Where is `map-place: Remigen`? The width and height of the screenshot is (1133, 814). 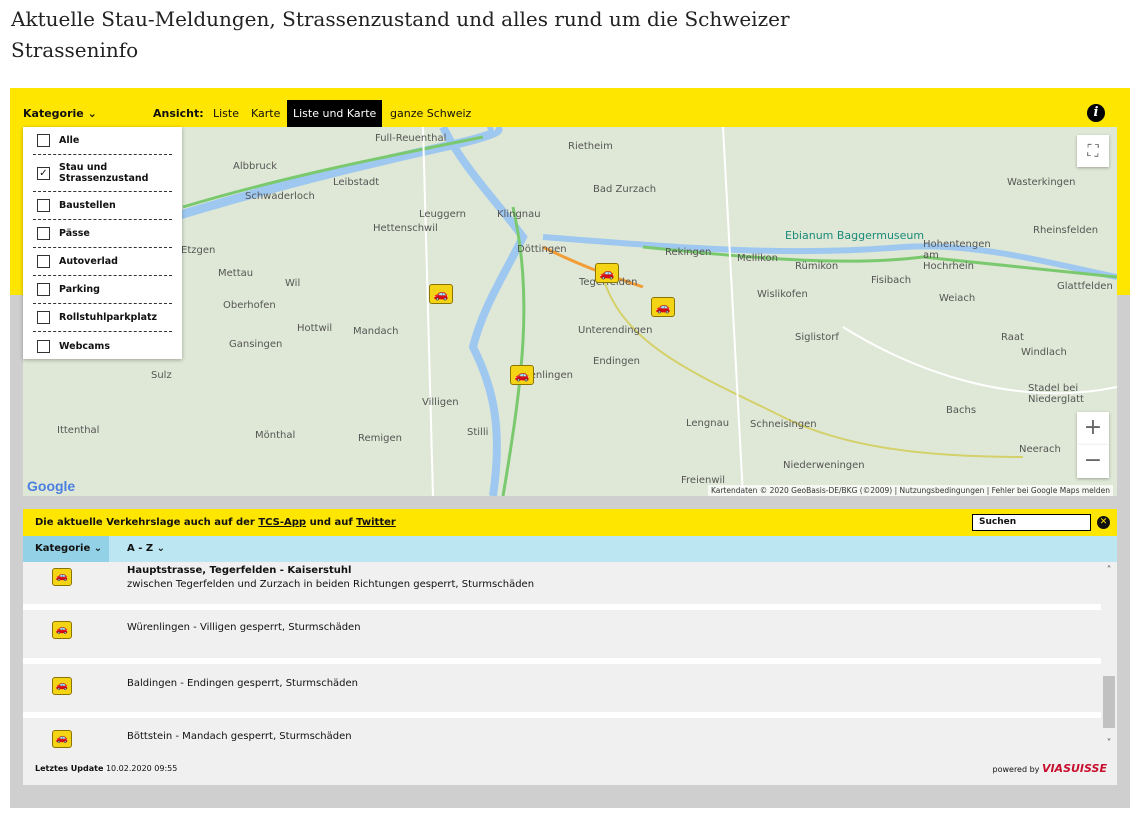
map-place: Remigen is located at coordinates (380, 438).